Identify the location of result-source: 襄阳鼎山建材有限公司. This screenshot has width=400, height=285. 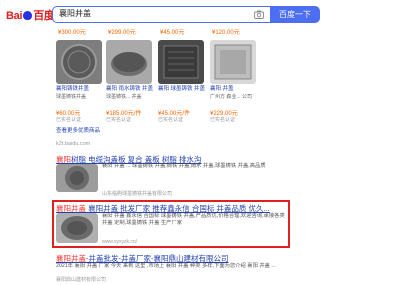
(81, 280).